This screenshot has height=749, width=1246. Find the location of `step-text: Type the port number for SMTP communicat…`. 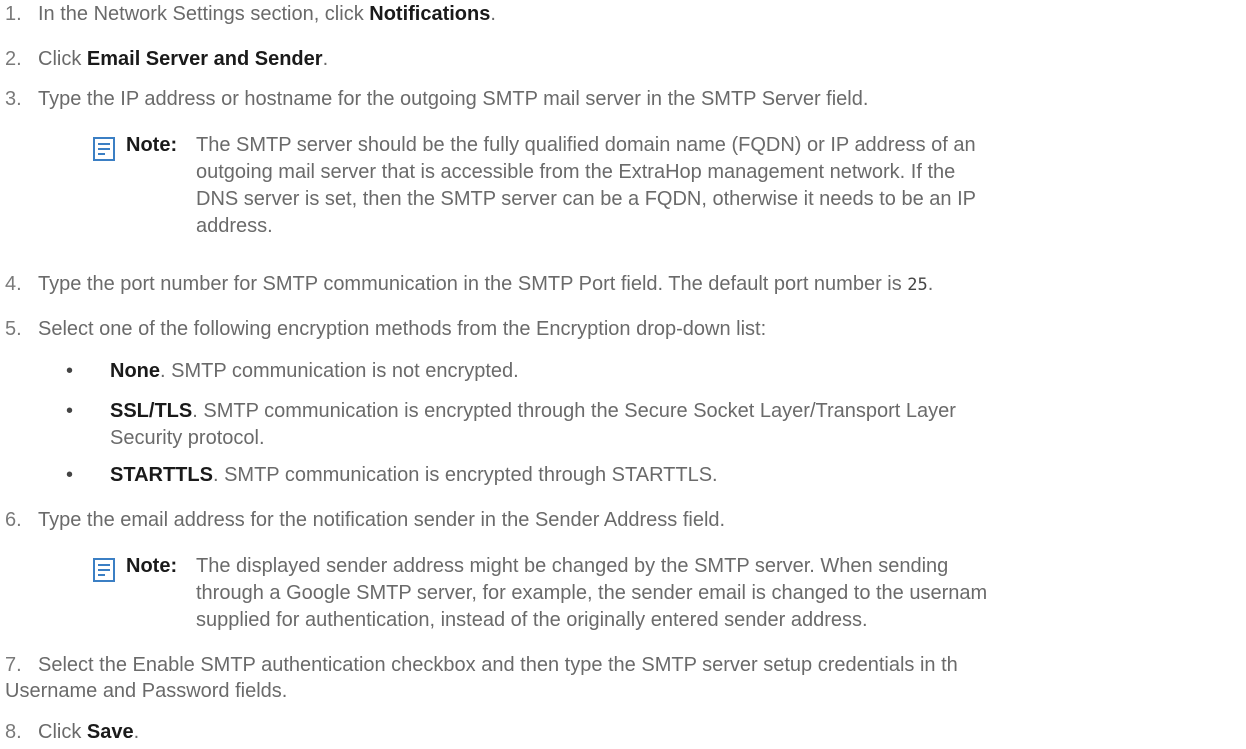

step-text: Type the port number for SMTP communicat… is located at coordinates (485, 284).